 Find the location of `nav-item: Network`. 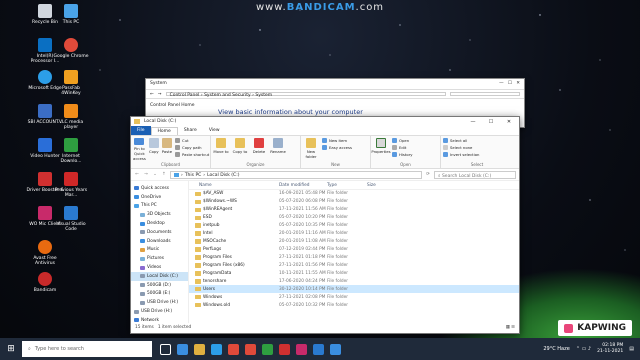

nav-item: Network is located at coordinates (159, 320).